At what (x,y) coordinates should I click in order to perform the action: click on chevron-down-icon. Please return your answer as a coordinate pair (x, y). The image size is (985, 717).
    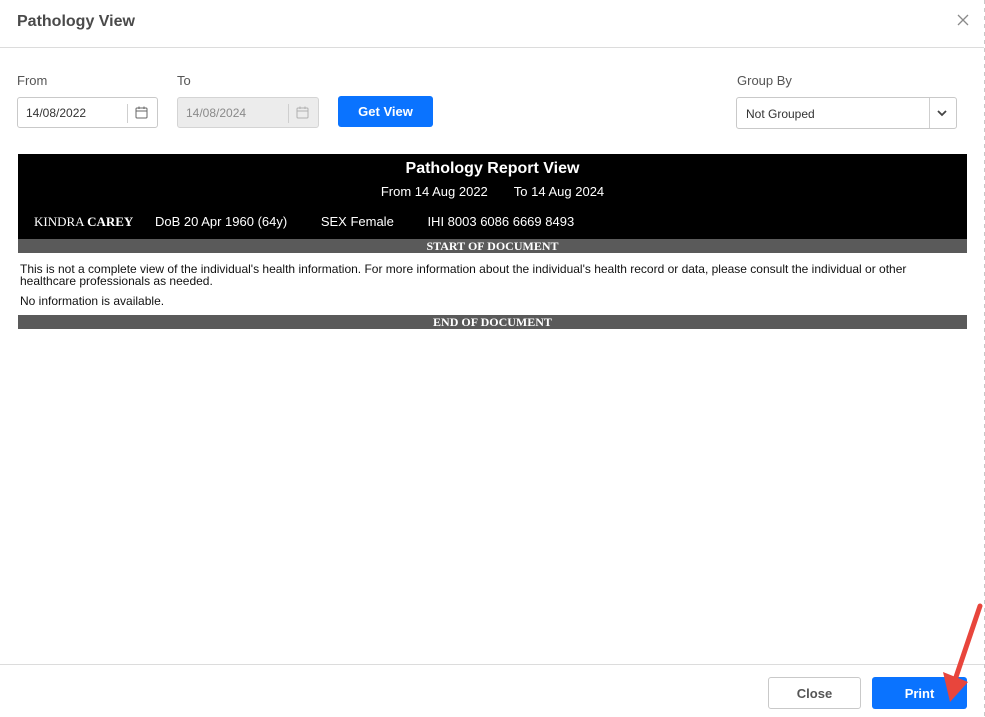
    Looking at the image, I should click on (942, 113).